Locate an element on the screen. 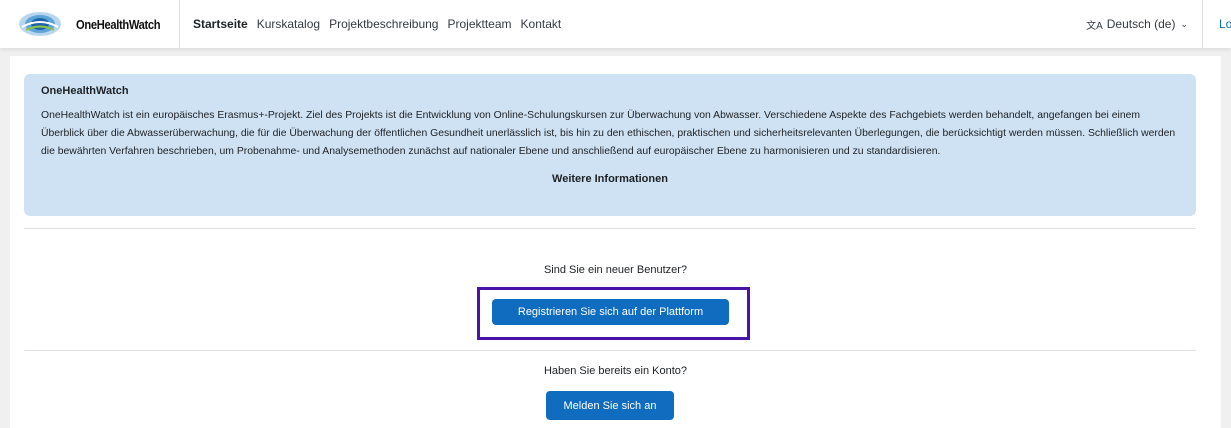 The width and height of the screenshot is (1231, 428). login-button: Melden Sie sich an is located at coordinates (610, 405).